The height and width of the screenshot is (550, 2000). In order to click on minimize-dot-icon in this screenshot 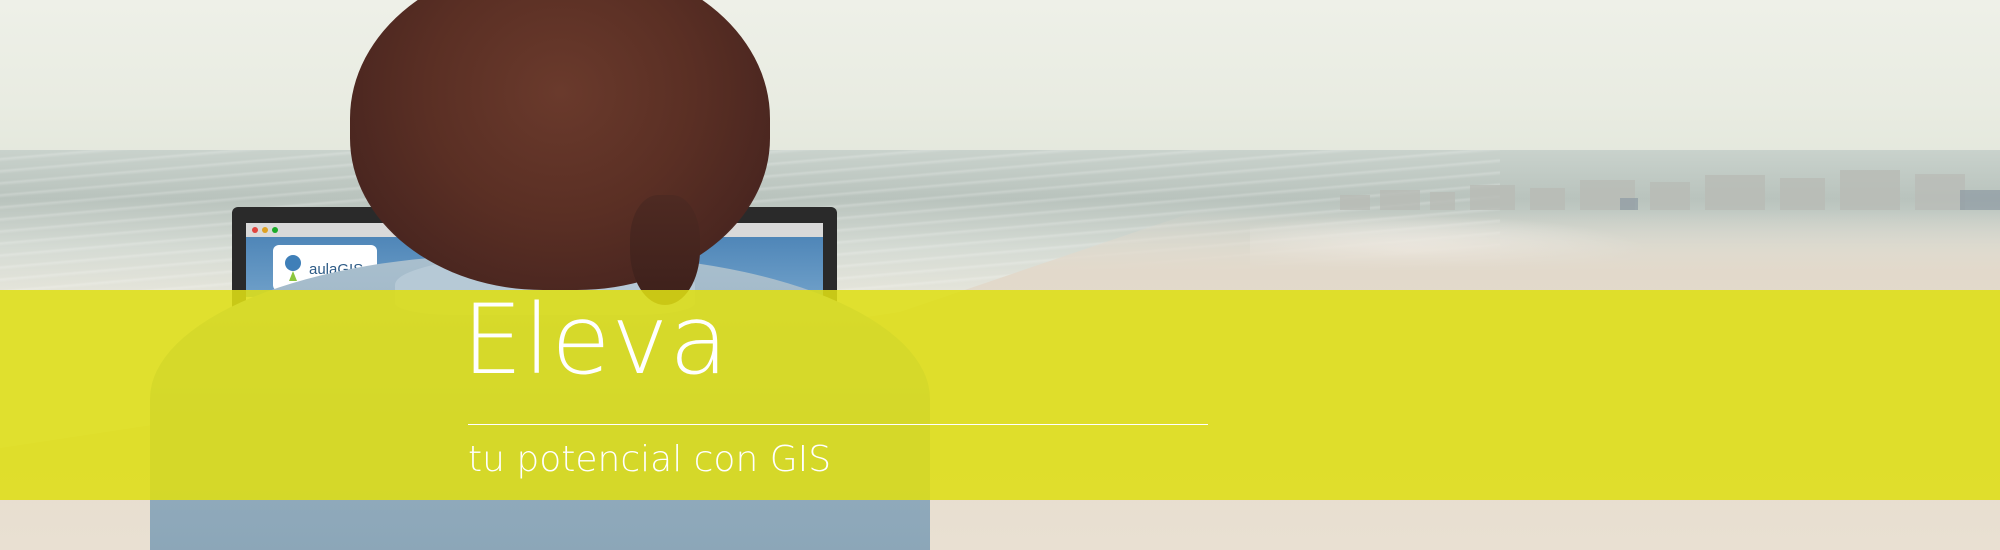, I will do `click(265, 230)`.